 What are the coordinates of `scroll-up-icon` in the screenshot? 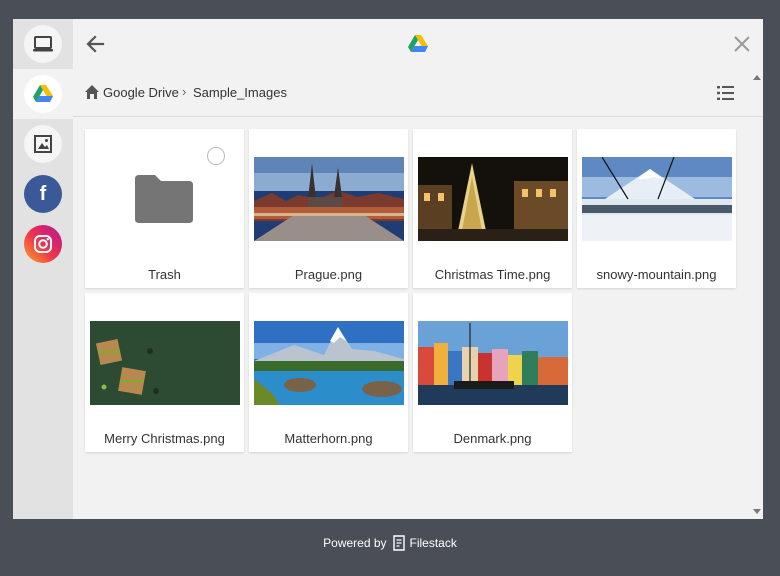 It's located at (756, 77).